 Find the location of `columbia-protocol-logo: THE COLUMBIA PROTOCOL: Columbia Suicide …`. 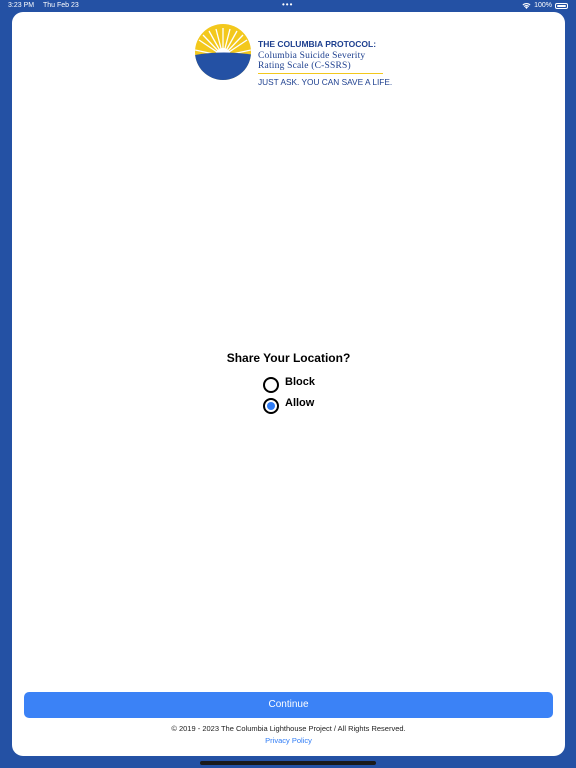

columbia-protocol-logo: THE COLUMBIA PROTOCOL: Columbia Suicide … is located at coordinates (295, 54).